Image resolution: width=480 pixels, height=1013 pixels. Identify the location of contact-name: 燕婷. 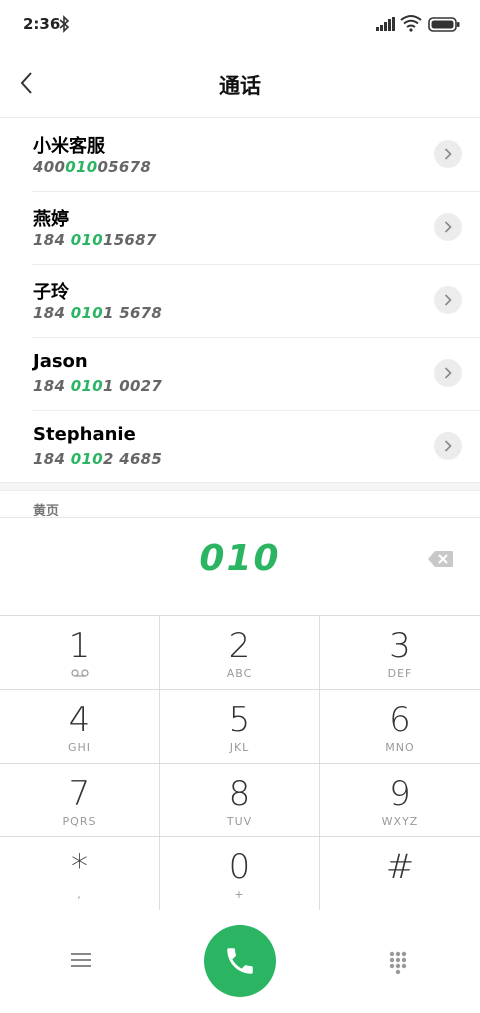
(51, 219).